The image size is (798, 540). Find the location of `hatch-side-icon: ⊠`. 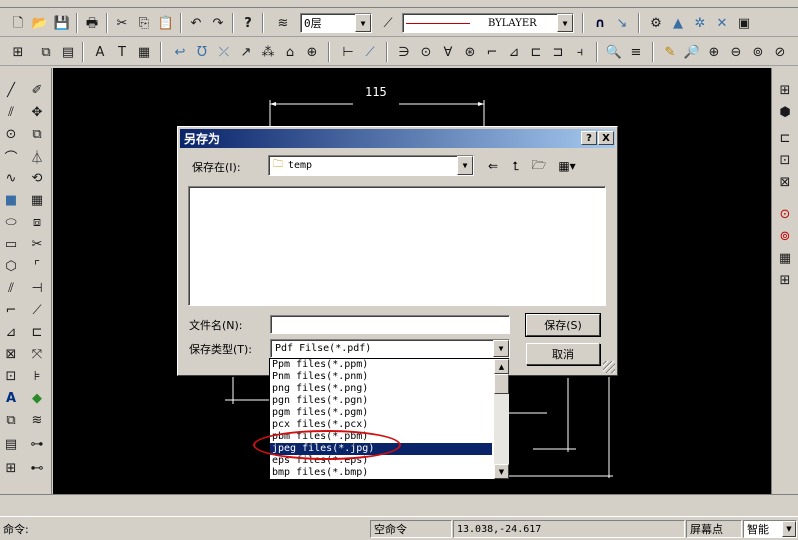

hatch-side-icon: ⊠ is located at coordinates (11, 354).